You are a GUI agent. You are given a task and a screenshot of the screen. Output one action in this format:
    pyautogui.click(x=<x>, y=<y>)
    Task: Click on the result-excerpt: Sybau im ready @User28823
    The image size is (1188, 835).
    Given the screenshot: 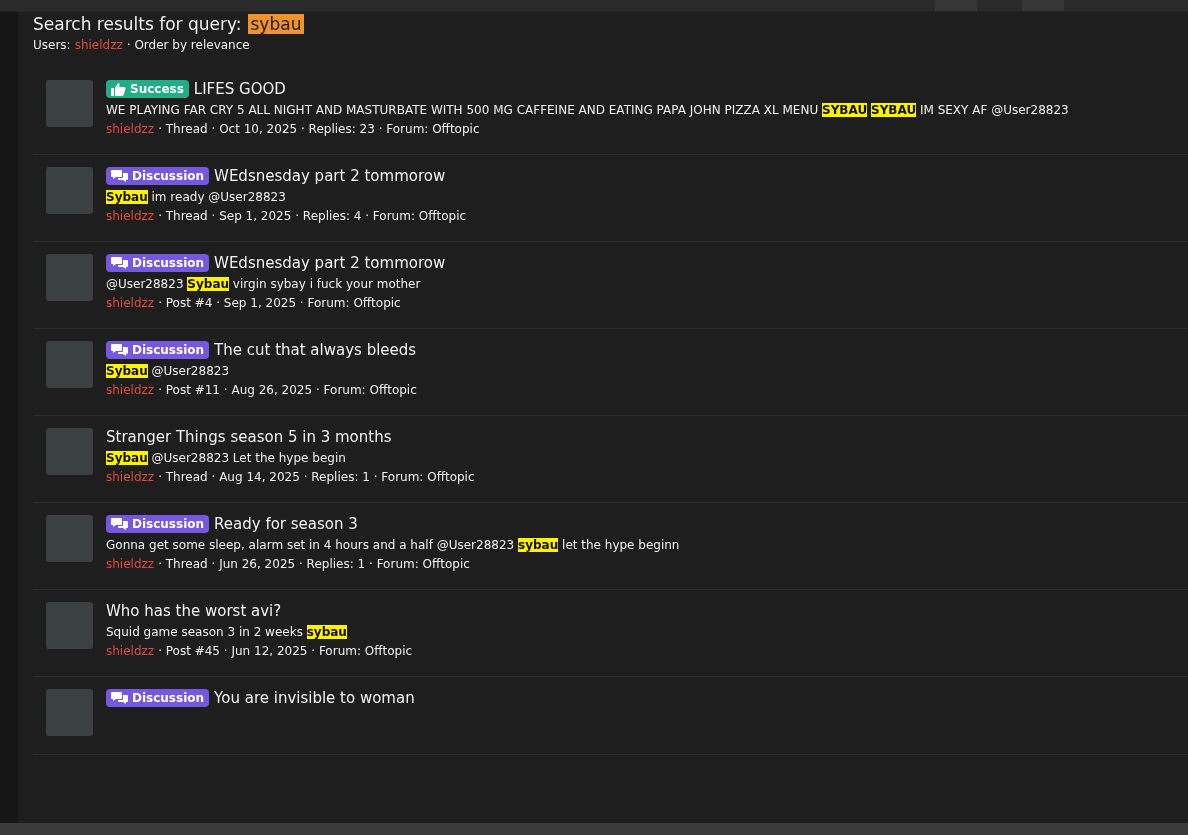 What is the action you would take?
    pyautogui.click(x=196, y=197)
    